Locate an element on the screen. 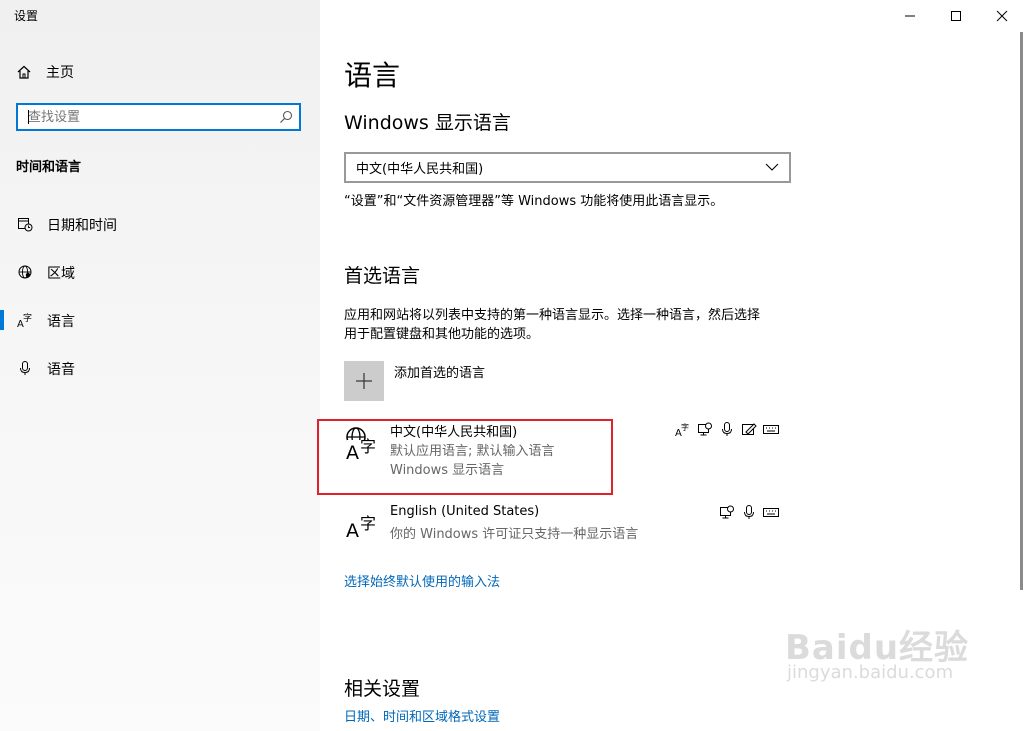  maximize-icon is located at coordinates (956, 16).